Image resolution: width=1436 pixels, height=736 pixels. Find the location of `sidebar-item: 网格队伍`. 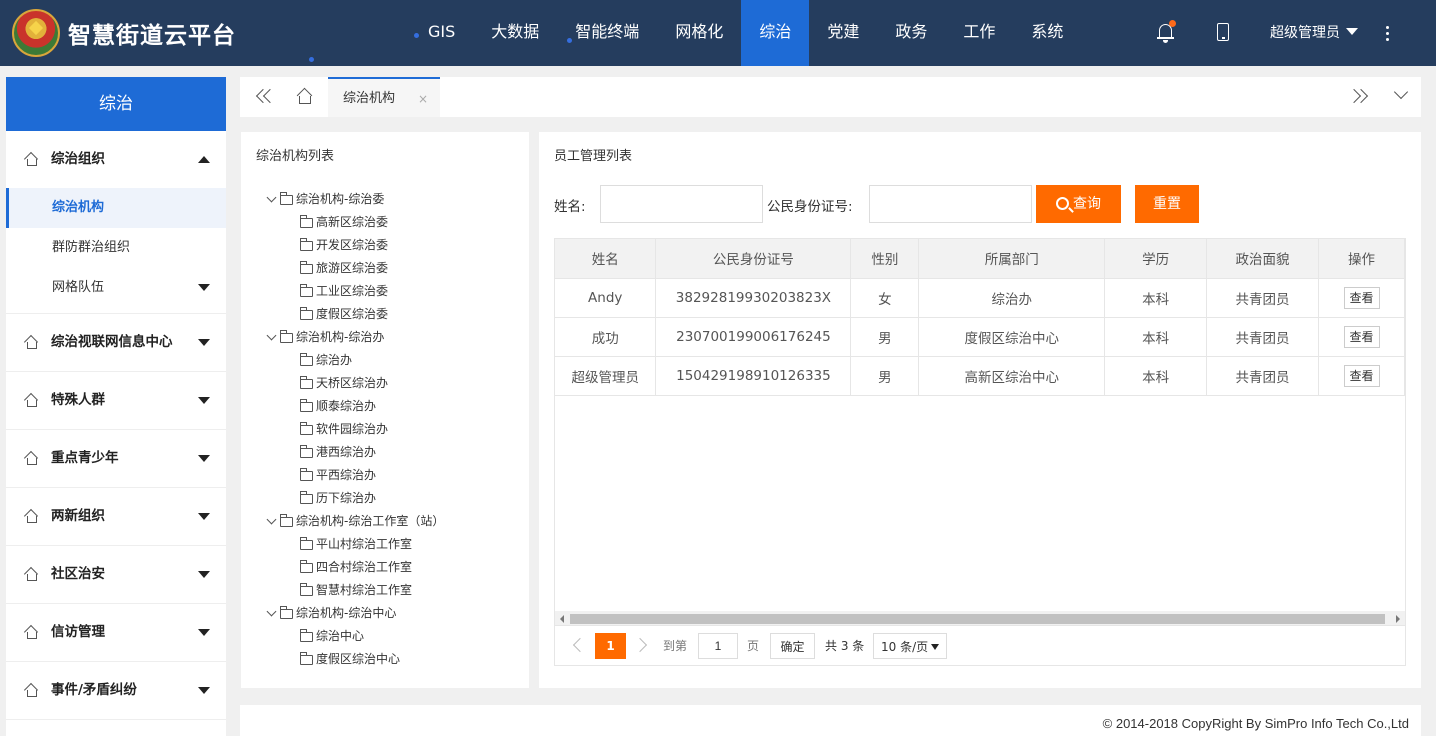

sidebar-item: 网格队伍 is located at coordinates (116, 288).